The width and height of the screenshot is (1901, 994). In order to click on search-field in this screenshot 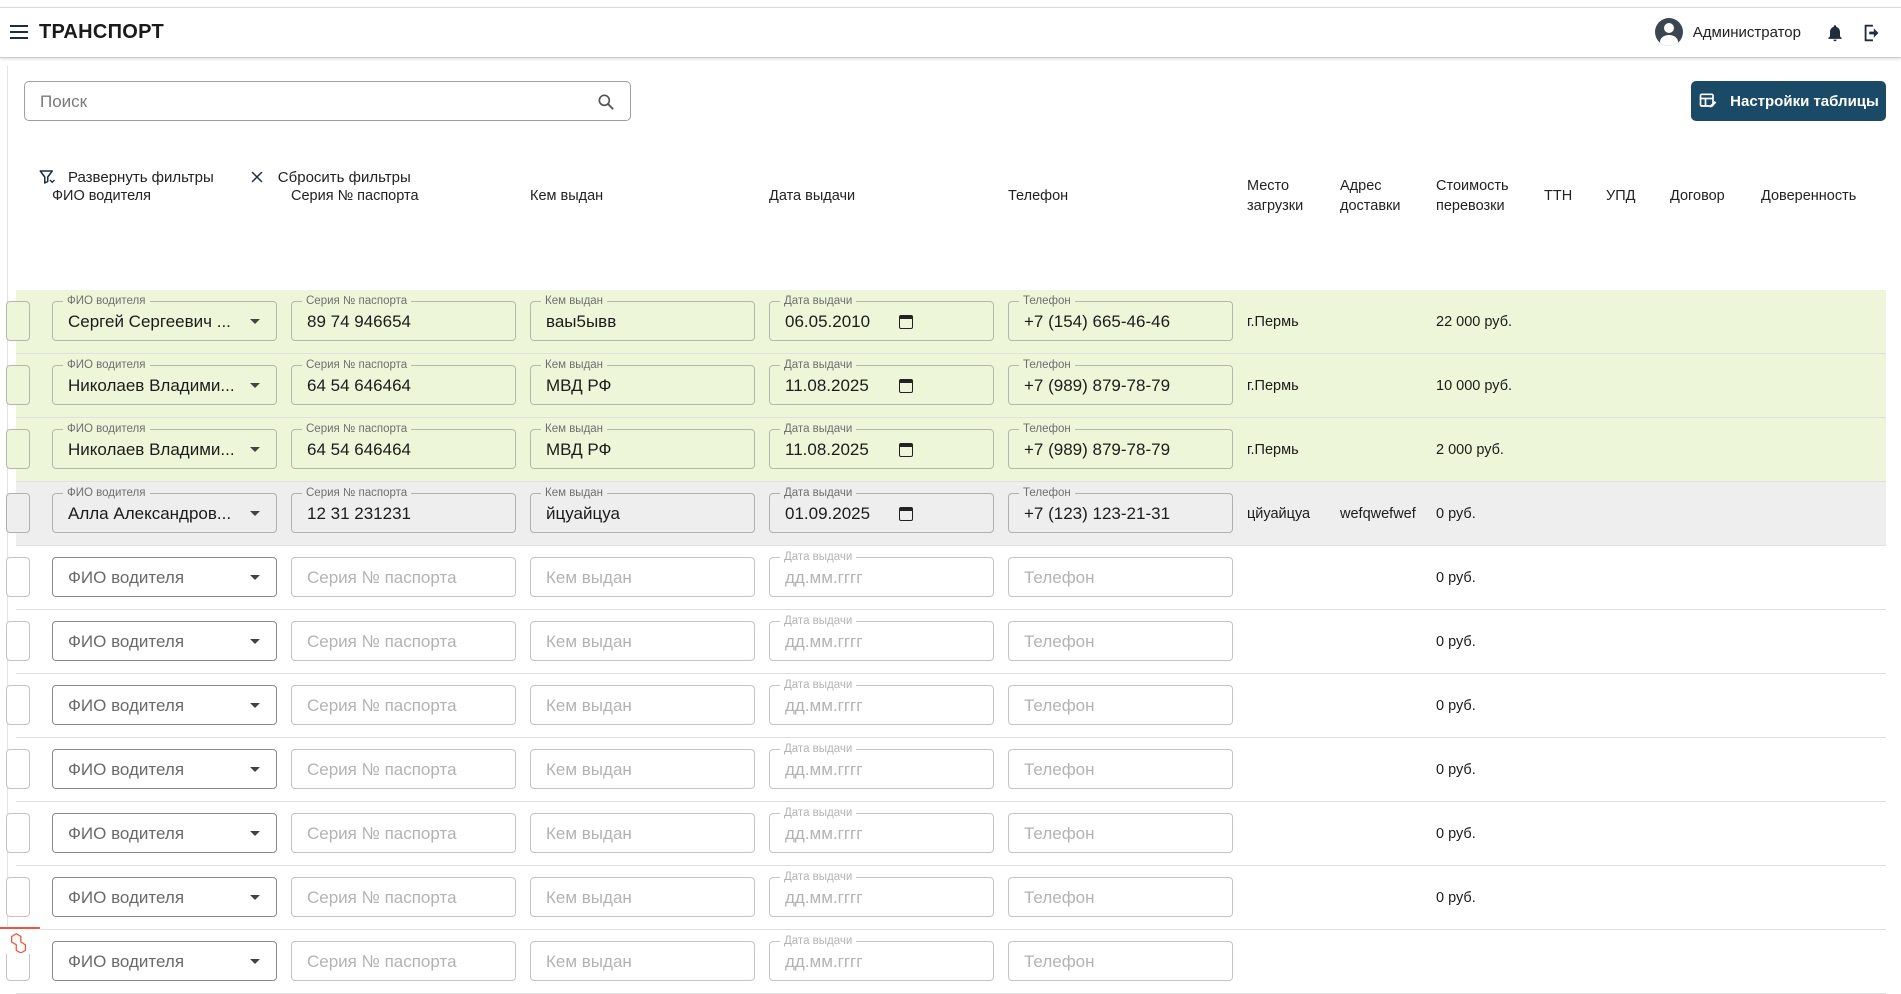, I will do `click(327, 101)`.